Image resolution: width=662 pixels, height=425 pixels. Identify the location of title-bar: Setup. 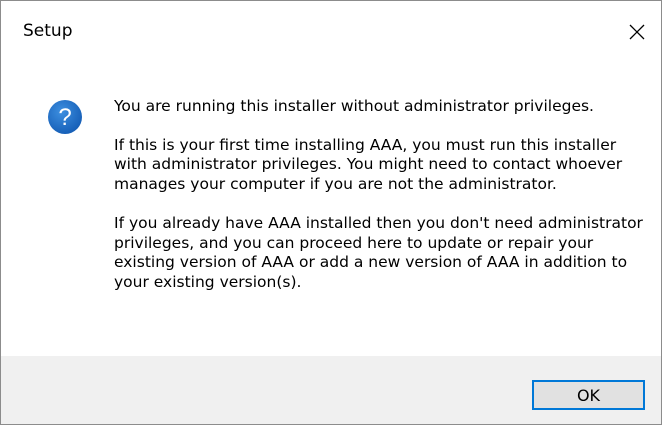
(331, 32).